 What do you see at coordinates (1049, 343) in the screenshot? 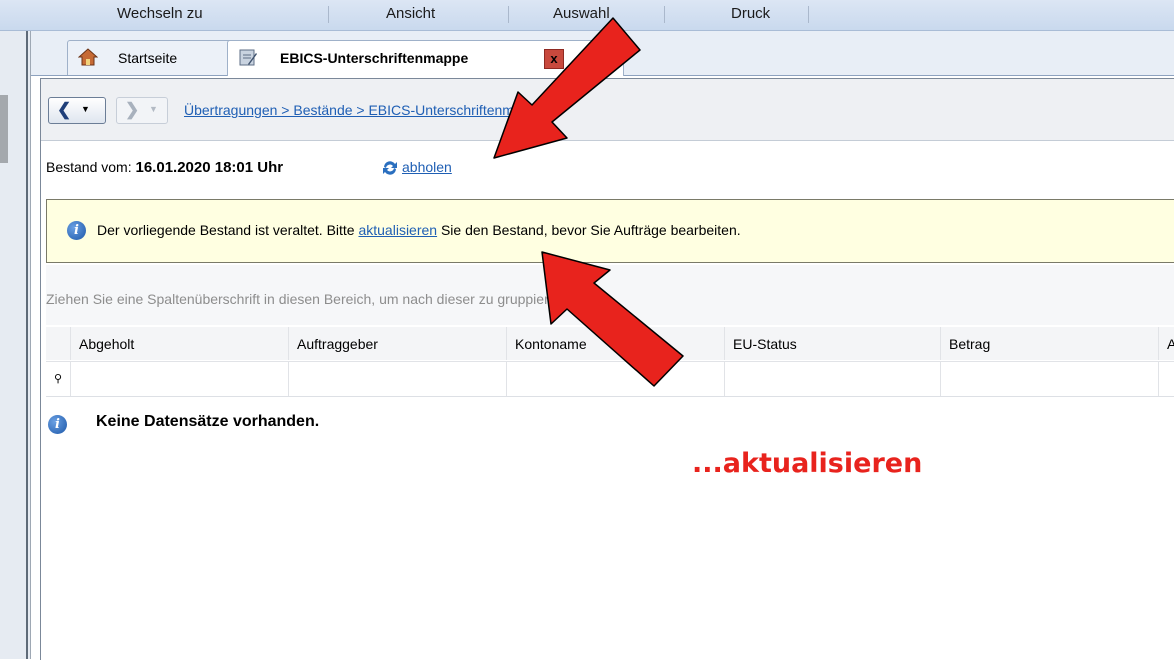
I see `column-header-betrag: Betrag` at bounding box center [1049, 343].